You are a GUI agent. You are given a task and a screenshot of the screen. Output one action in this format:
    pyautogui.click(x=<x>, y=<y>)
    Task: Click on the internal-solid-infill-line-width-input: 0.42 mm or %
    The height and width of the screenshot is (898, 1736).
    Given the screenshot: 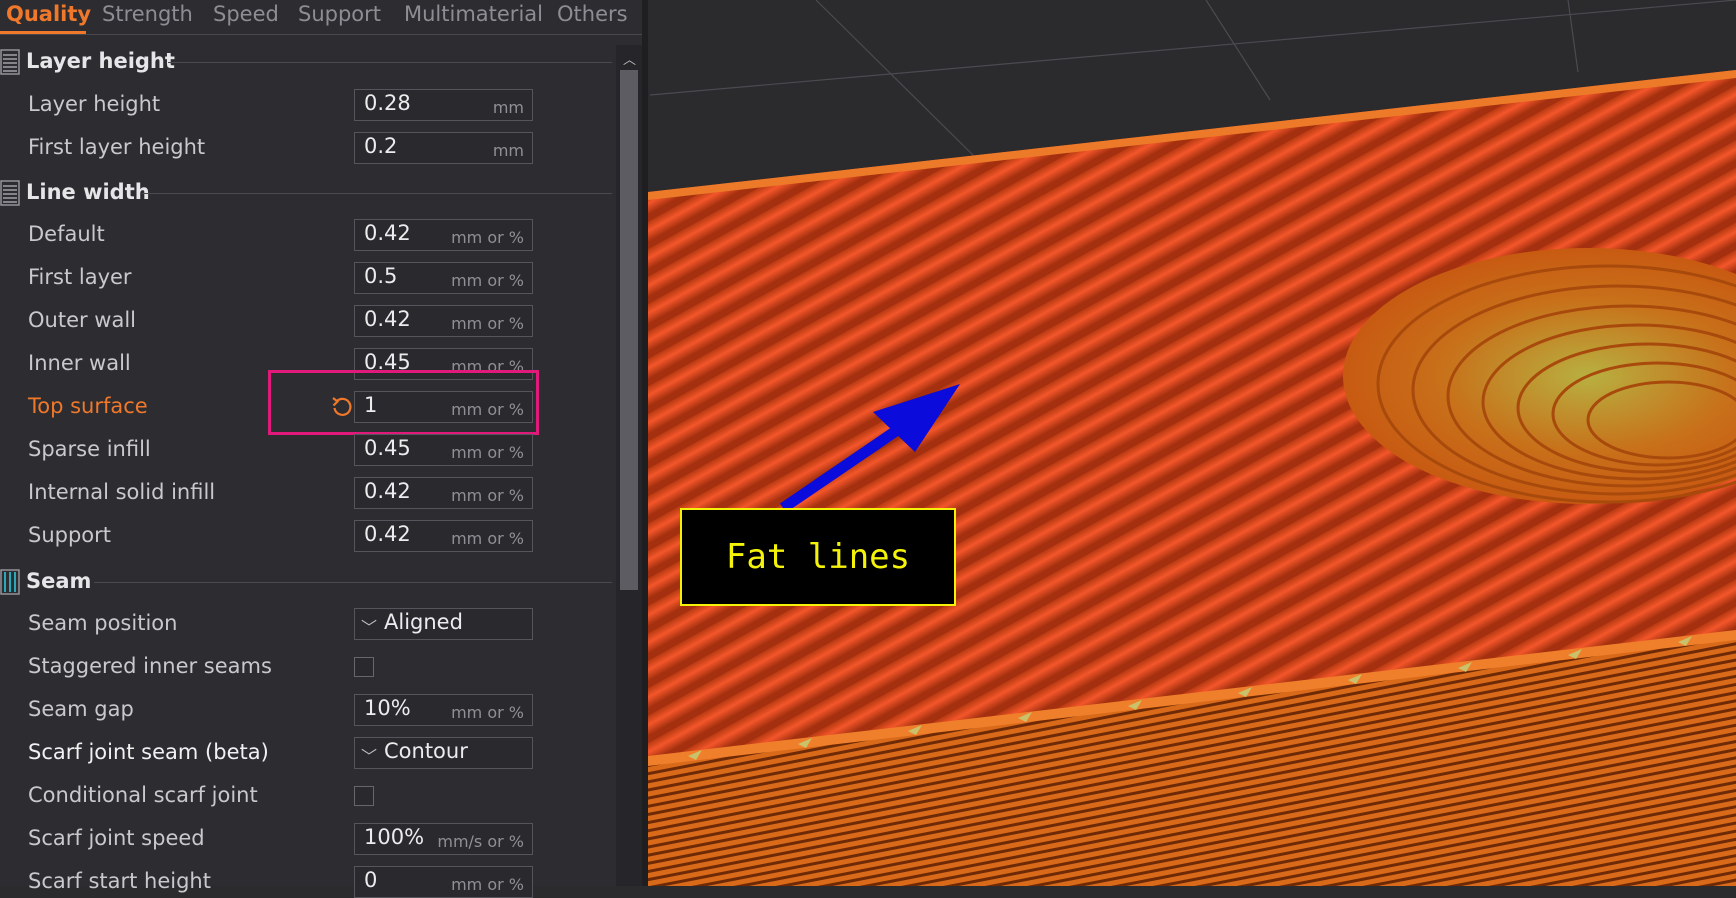 What is the action you would take?
    pyautogui.click(x=443, y=493)
    